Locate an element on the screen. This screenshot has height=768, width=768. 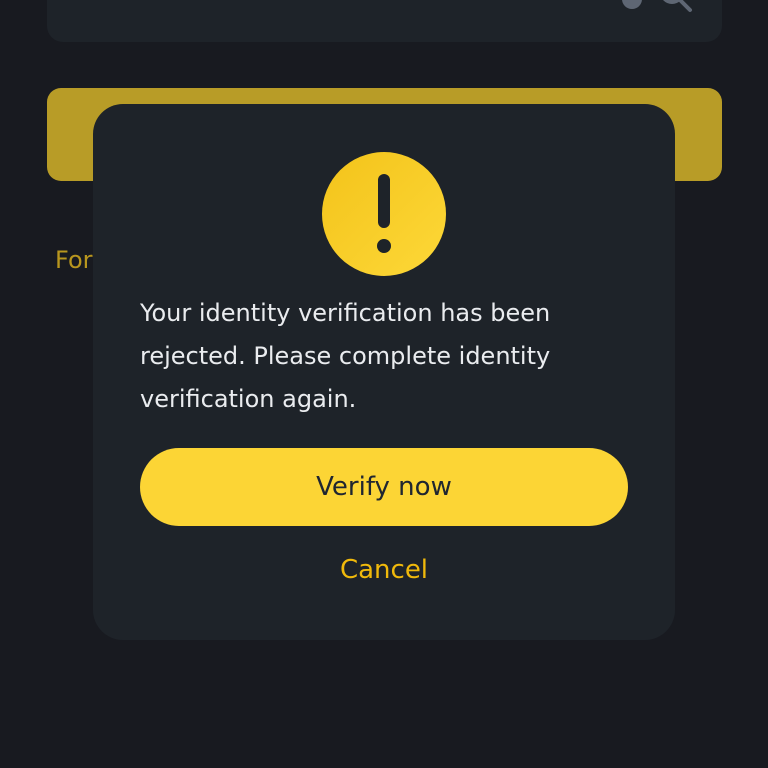
forgot-password-link: For is located at coordinates (74, 260).